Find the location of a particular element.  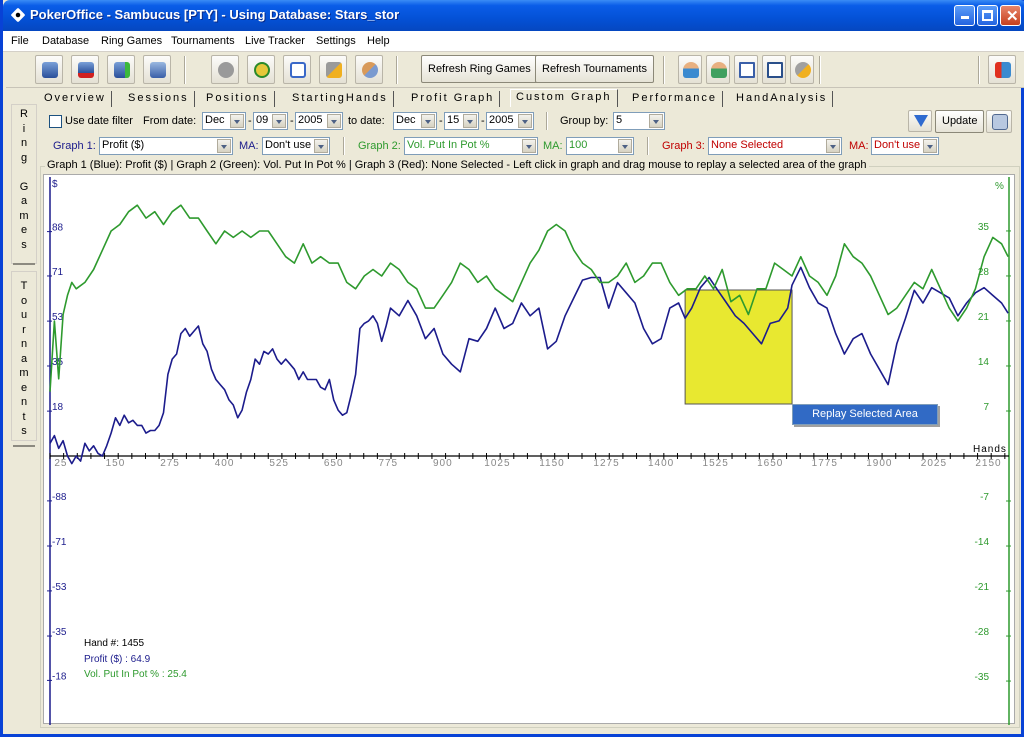

refresh-tournaments-button: Refresh Tournaments is located at coordinates (594, 69).